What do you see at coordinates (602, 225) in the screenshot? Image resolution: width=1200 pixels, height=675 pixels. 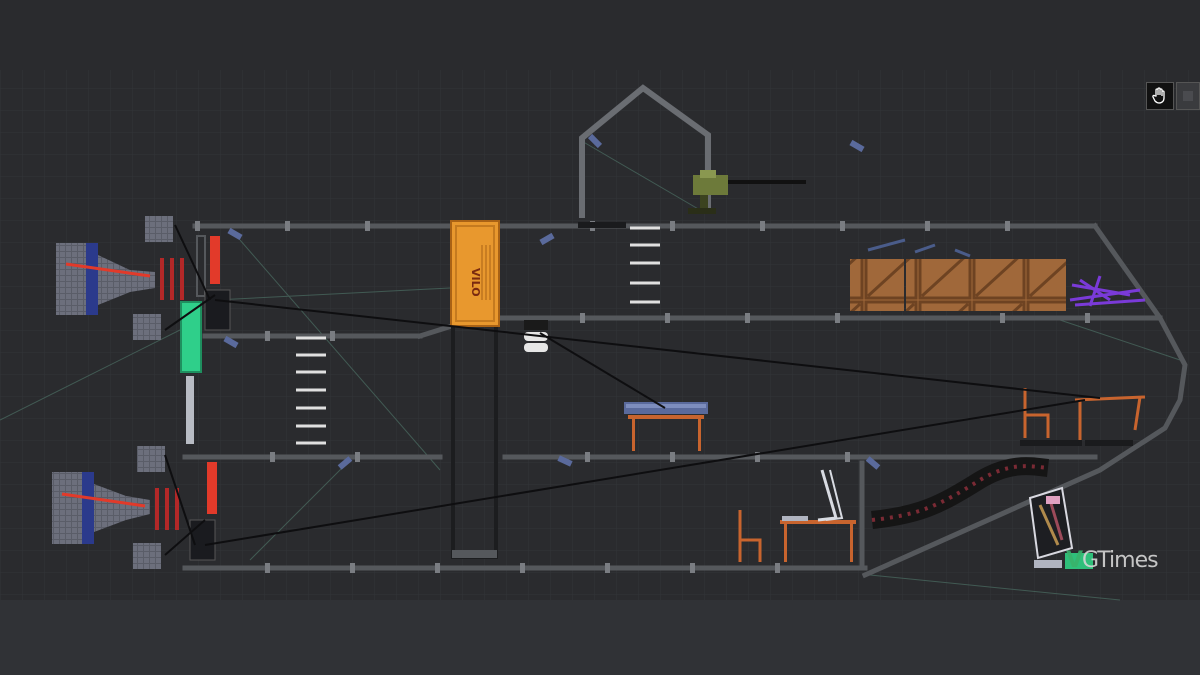 I see `roof-plate` at bounding box center [602, 225].